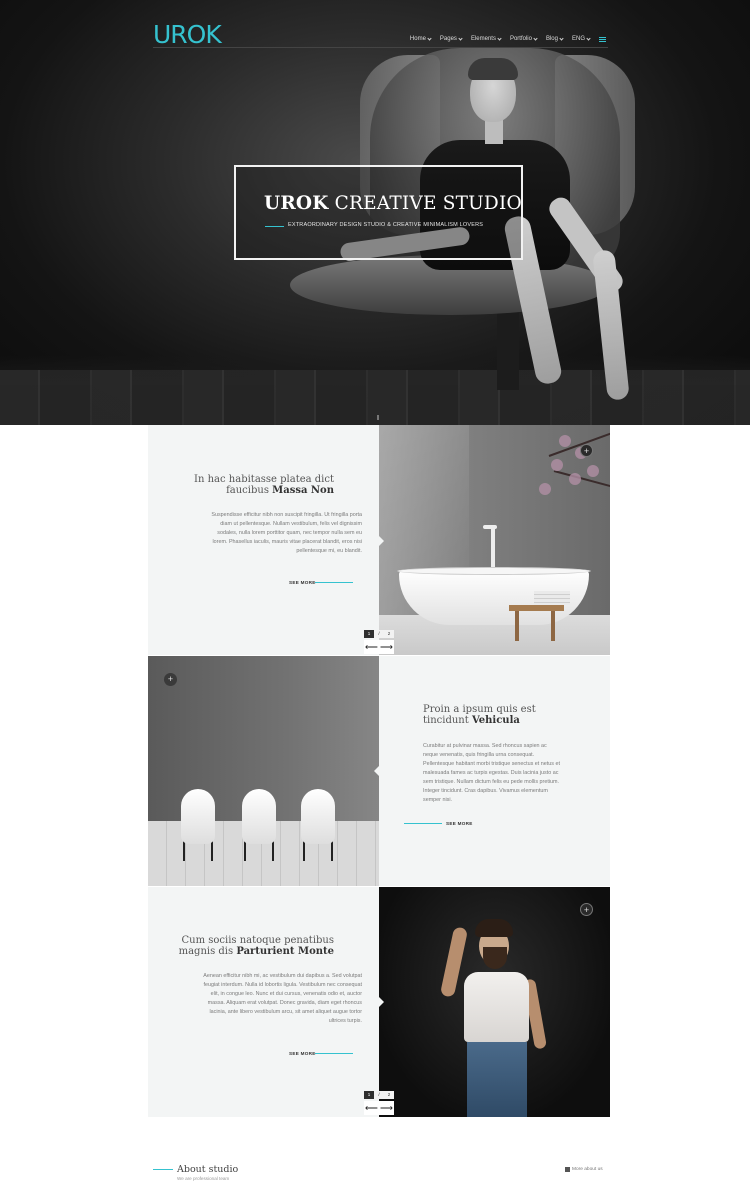 This screenshot has height=1200, width=750. Describe the element at coordinates (479, 709) in the screenshot. I see `feature-title-line: Proin a ipsum quis est` at that location.